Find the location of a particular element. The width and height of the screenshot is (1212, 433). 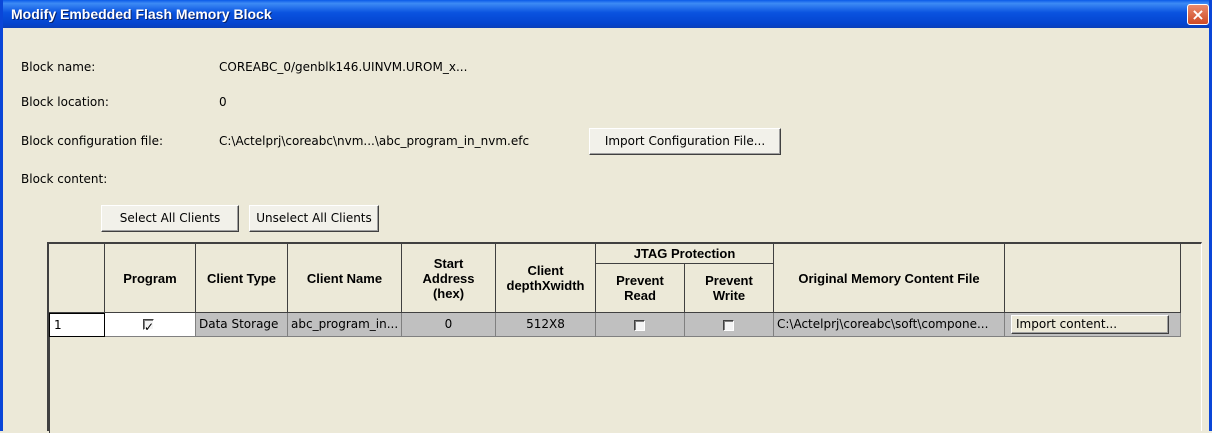

program-cell is located at coordinates (150, 325).